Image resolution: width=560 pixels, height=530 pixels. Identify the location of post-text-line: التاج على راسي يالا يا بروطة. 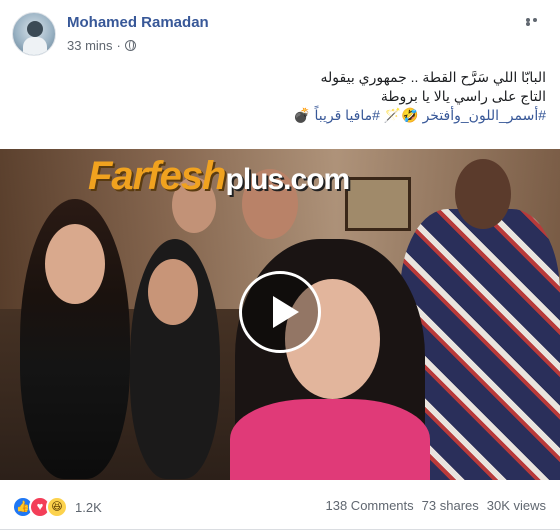
(463, 96).